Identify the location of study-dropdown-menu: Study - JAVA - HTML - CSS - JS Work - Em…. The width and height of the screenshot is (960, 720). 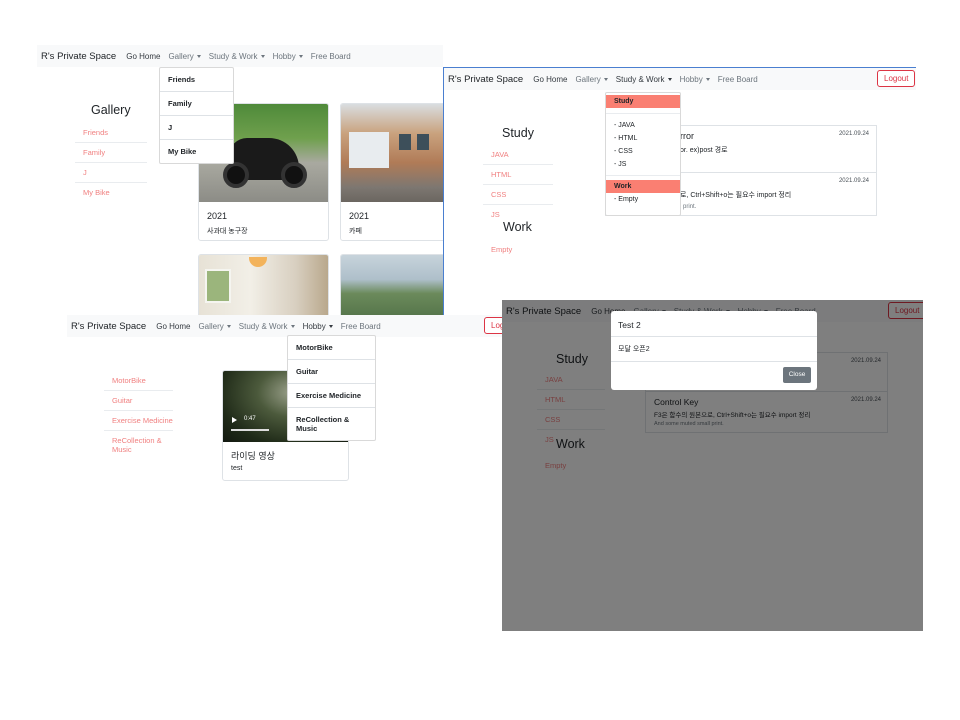
(643, 154).